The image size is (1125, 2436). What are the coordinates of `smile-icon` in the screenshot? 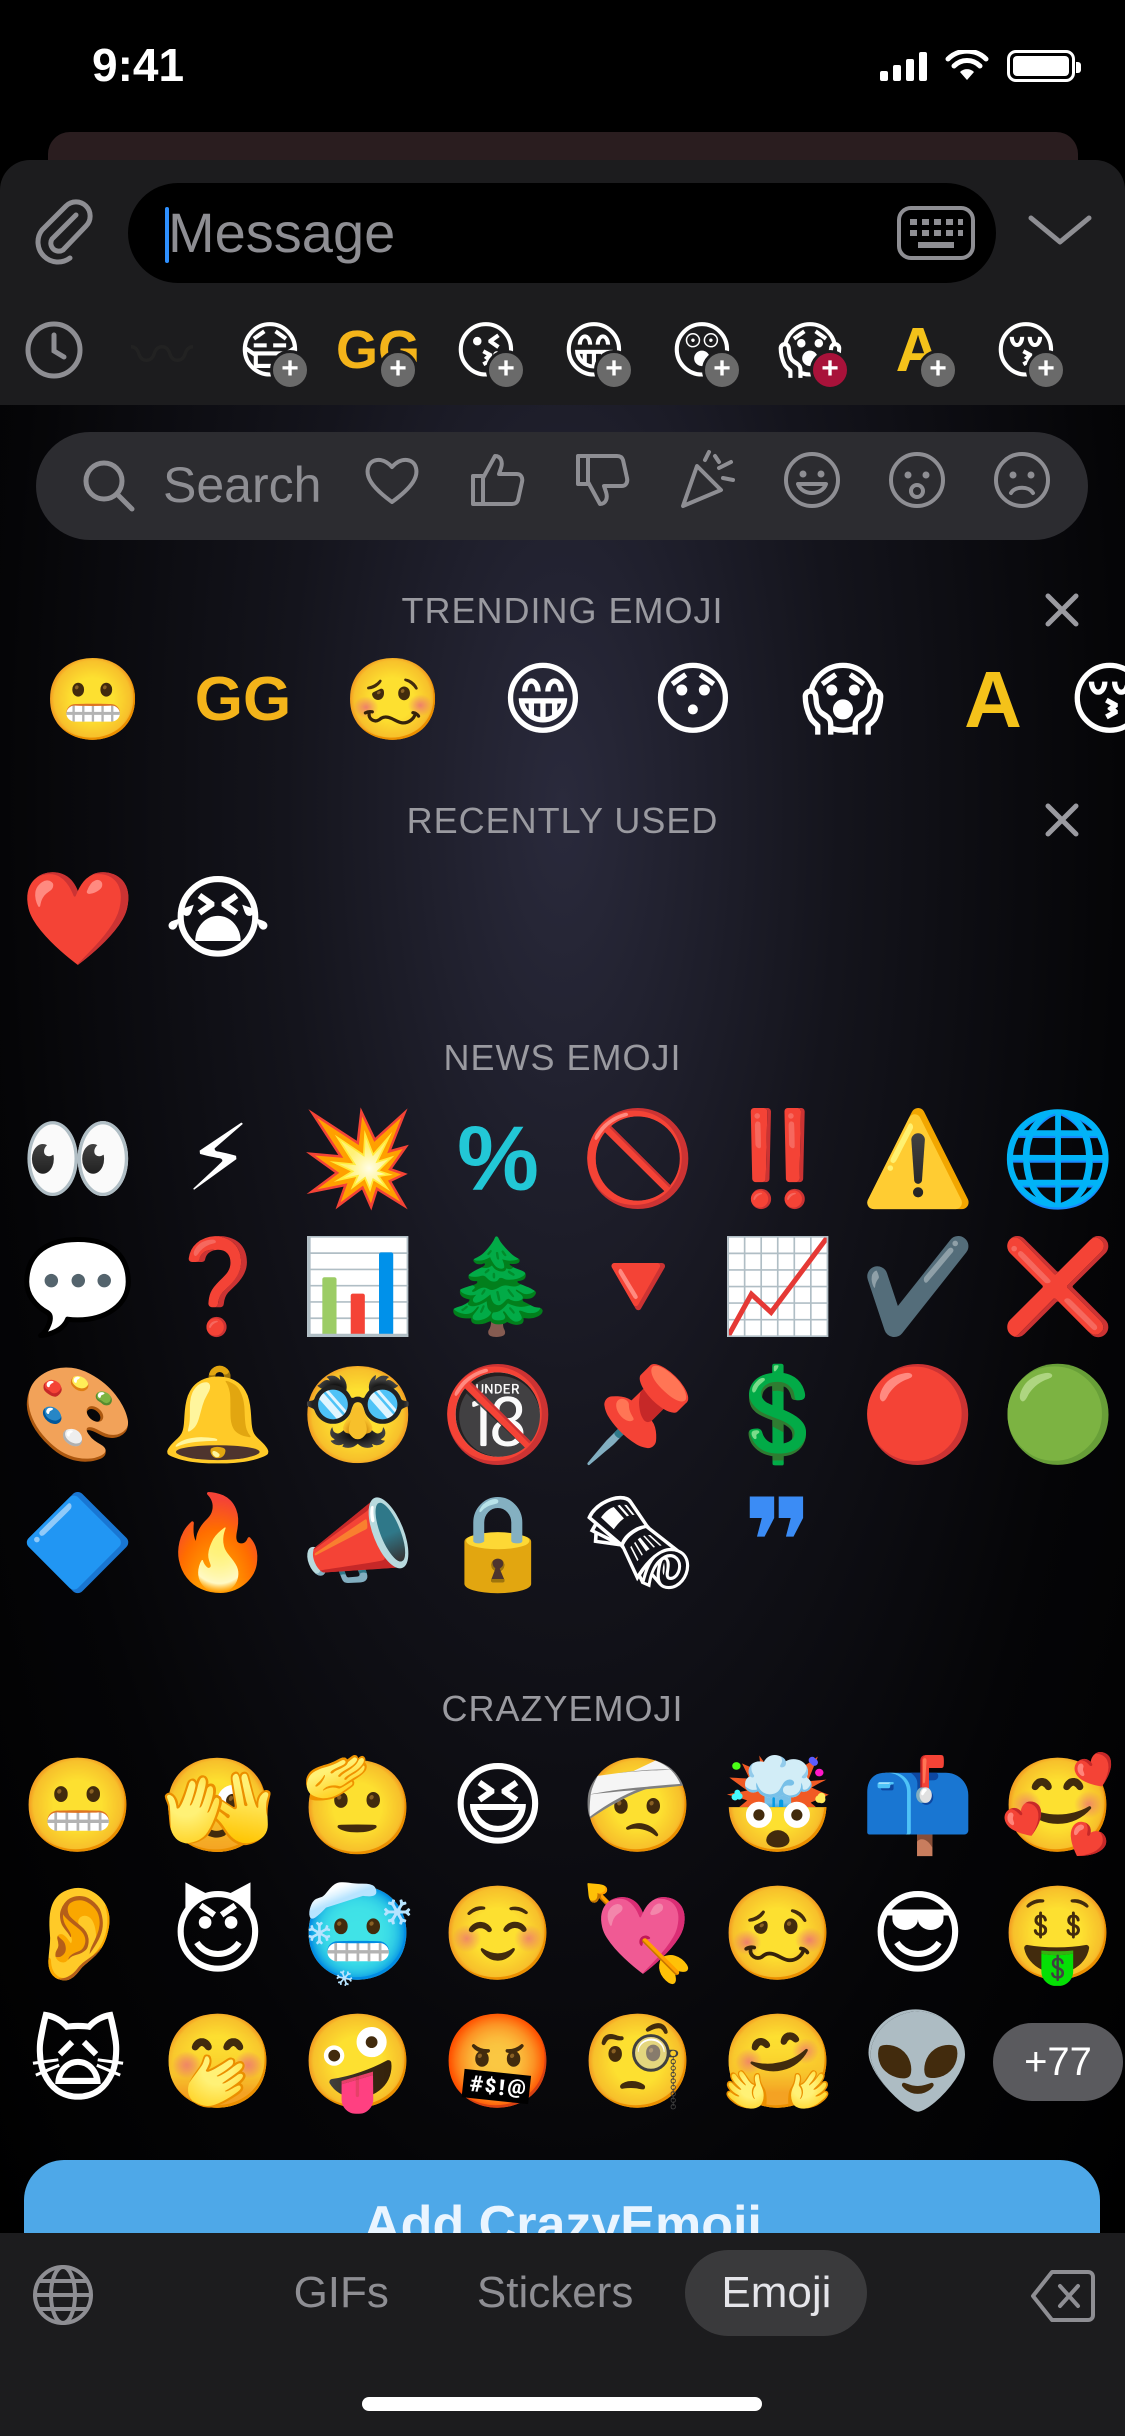 It's located at (812, 480).